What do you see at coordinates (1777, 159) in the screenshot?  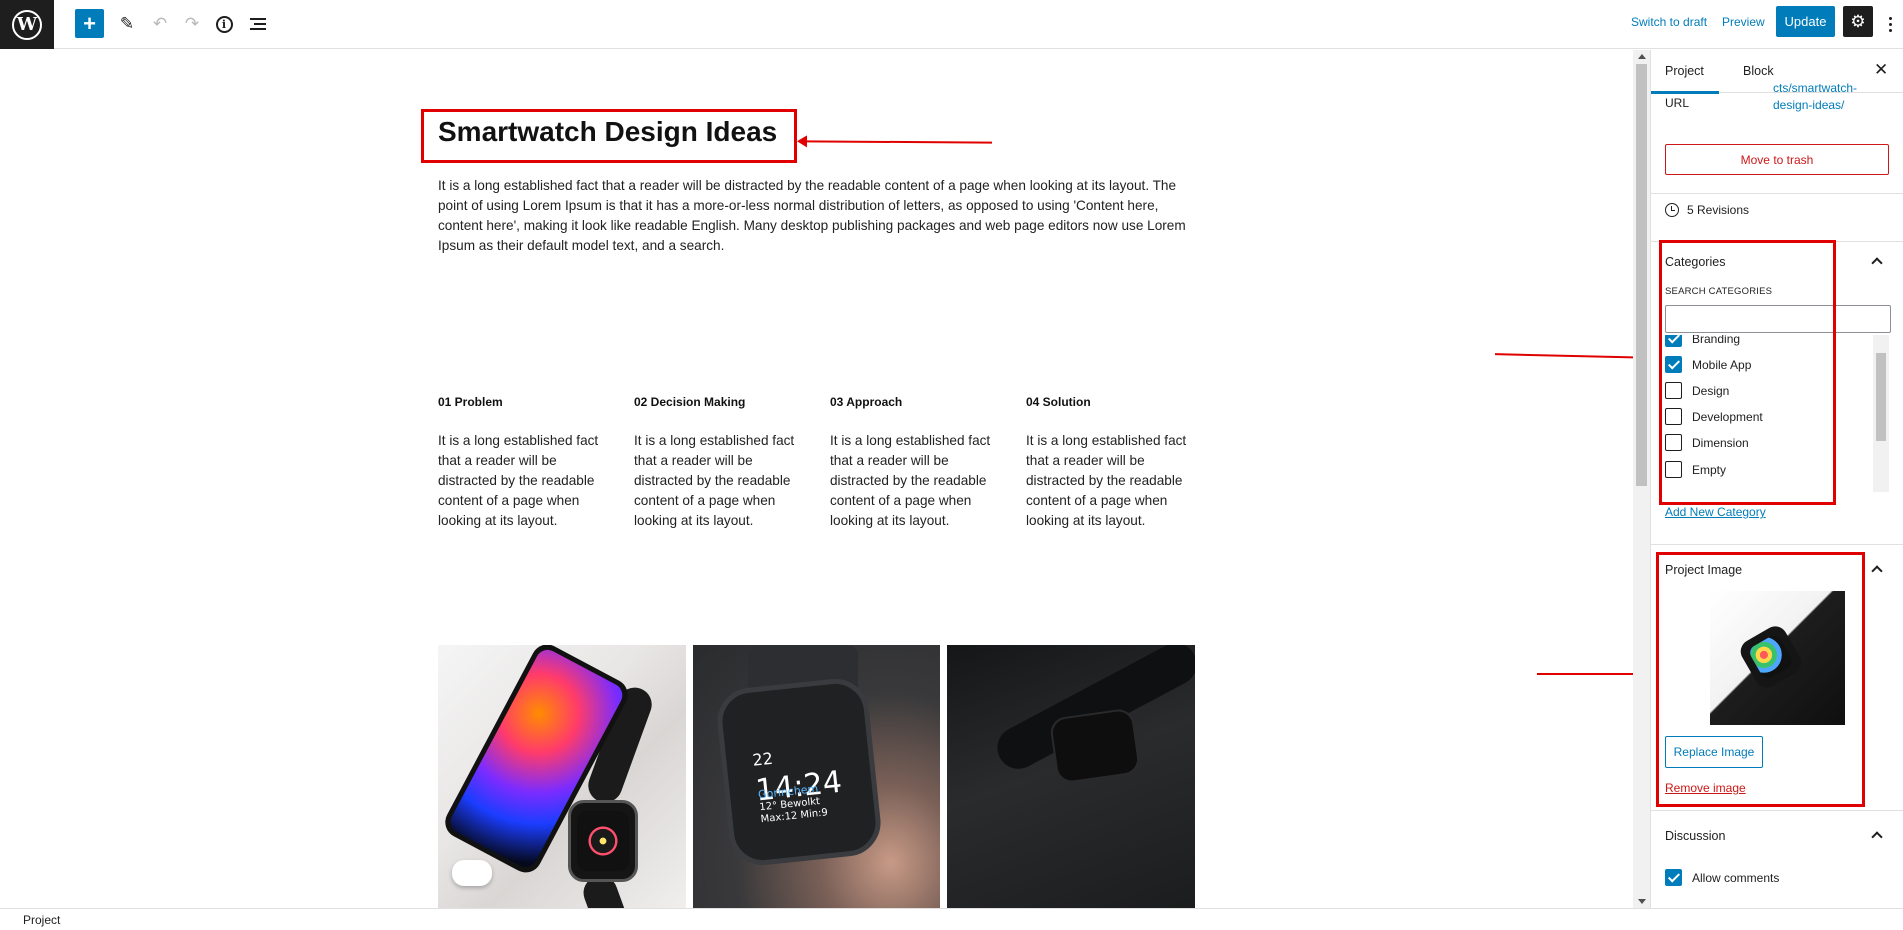 I see `move-to-trash-button: Move to trash` at bounding box center [1777, 159].